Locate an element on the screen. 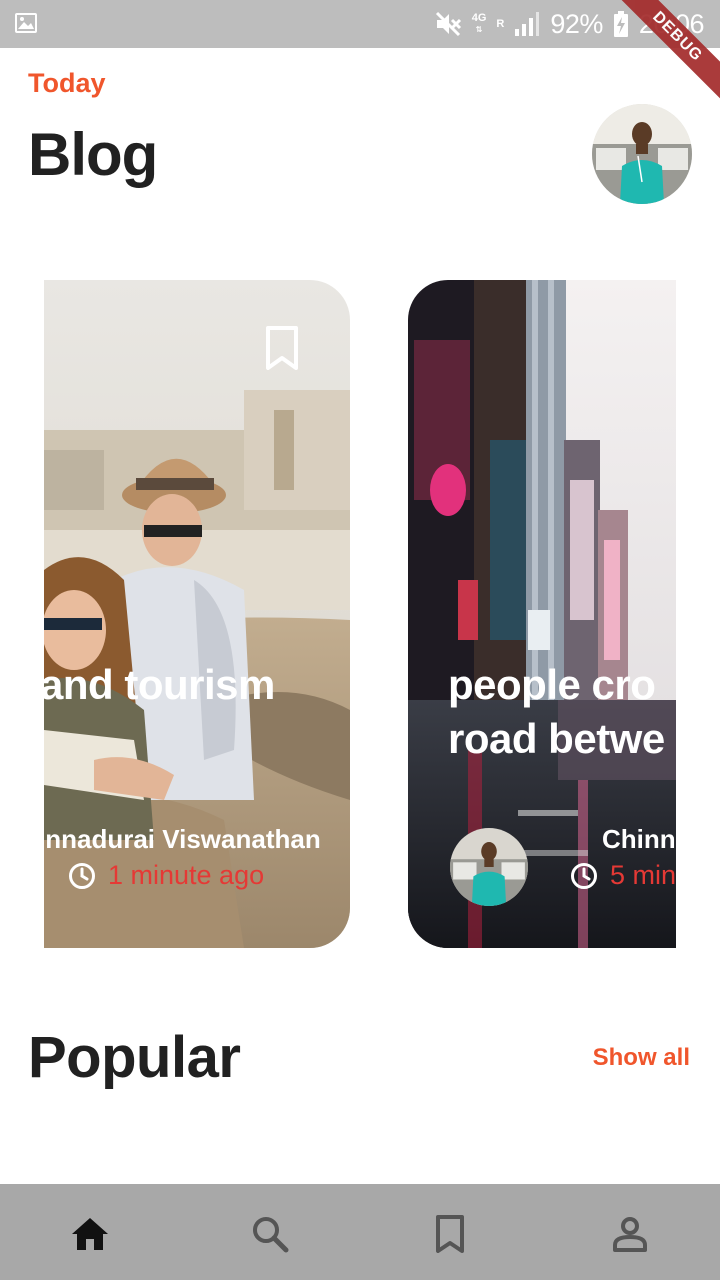 This screenshot has width=720, height=1280. nav-profile is located at coordinates (630, 1234).